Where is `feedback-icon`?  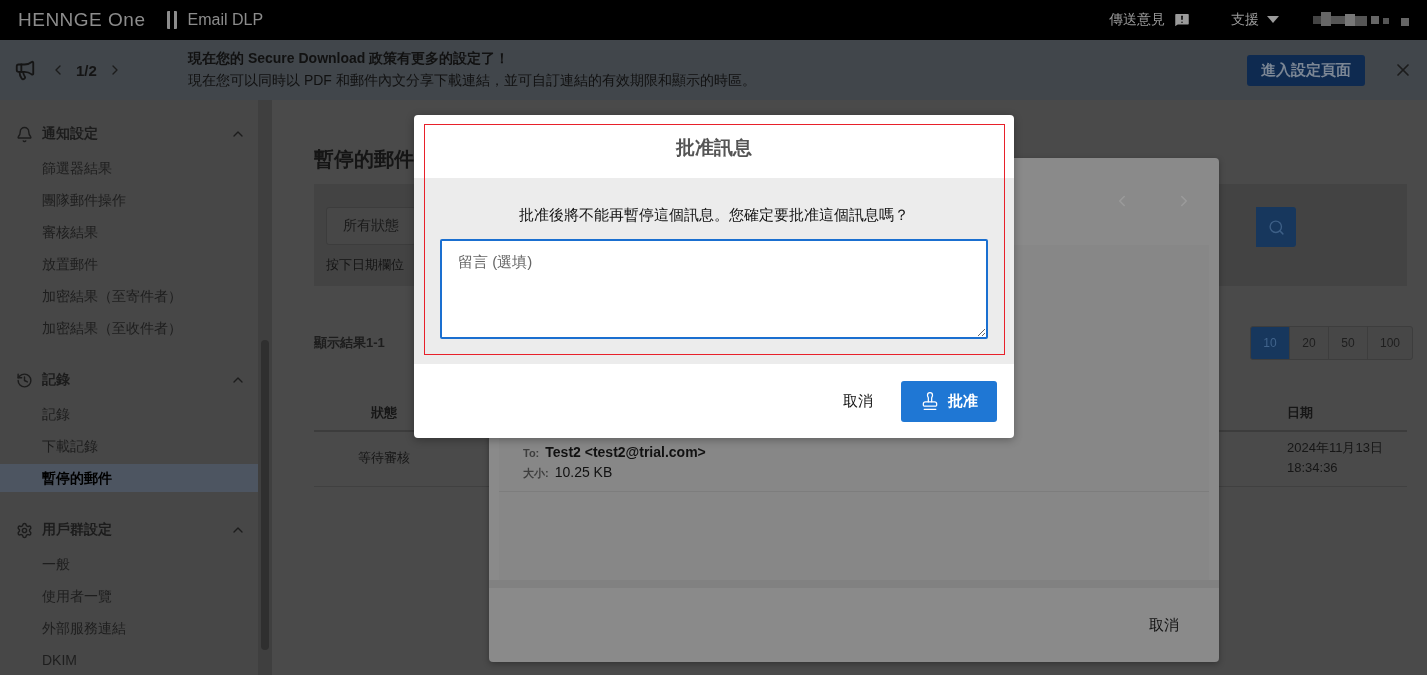
feedback-icon is located at coordinates (1182, 20).